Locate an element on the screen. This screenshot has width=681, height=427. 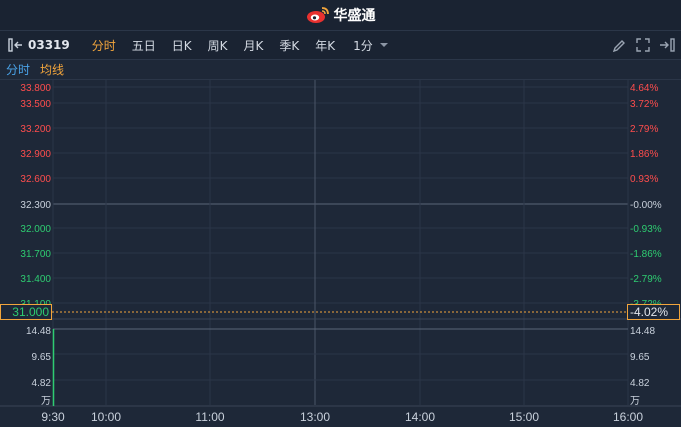
indicator-average-line: 均线 is located at coordinates (52, 69).